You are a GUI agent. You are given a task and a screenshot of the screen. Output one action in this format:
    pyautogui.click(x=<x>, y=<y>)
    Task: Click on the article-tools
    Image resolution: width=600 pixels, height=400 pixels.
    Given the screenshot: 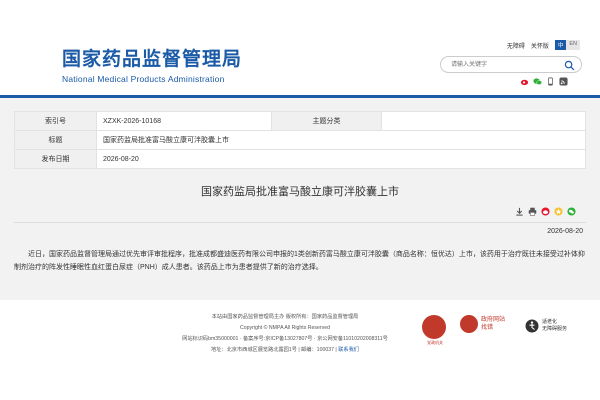 What is the action you would take?
    pyautogui.click(x=545, y=211)
    